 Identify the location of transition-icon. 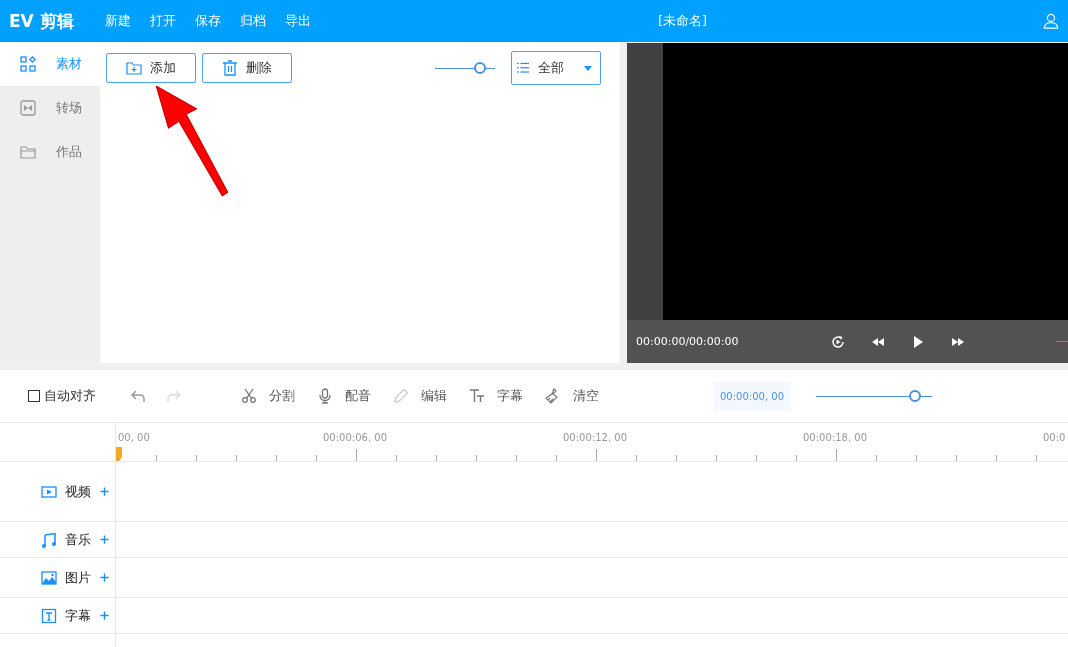
(28, 108).